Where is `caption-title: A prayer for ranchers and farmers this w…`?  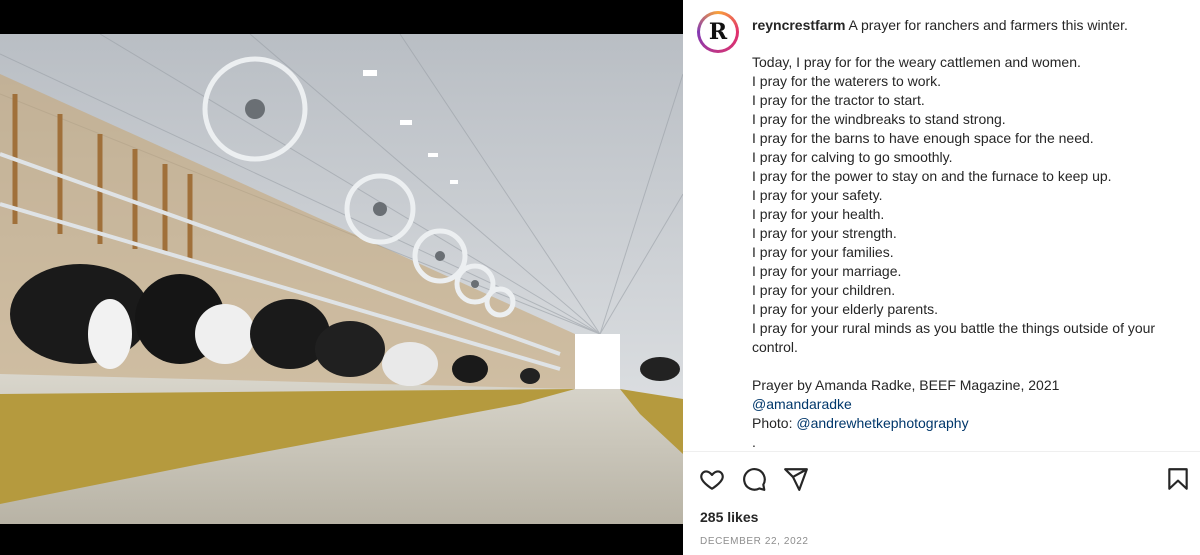 caption-title: A prayer for ranchers and farmers this w… is located at coordinates (988, 25).